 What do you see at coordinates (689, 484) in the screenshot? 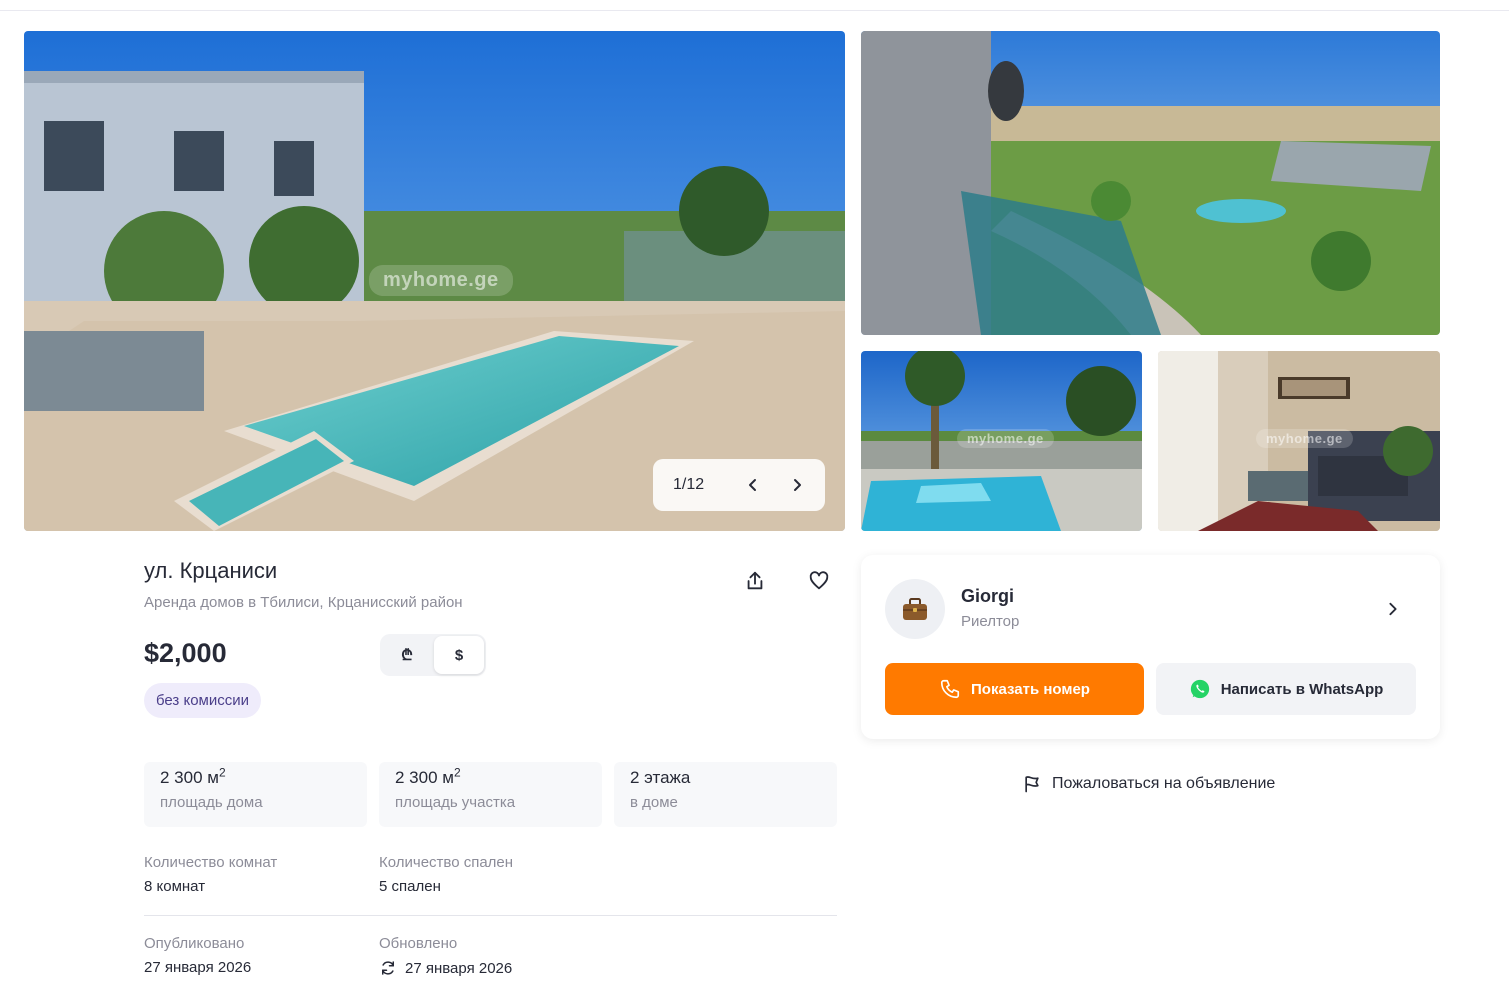
I see `photo-counter: 1/12` at bounding box center [689, 484].